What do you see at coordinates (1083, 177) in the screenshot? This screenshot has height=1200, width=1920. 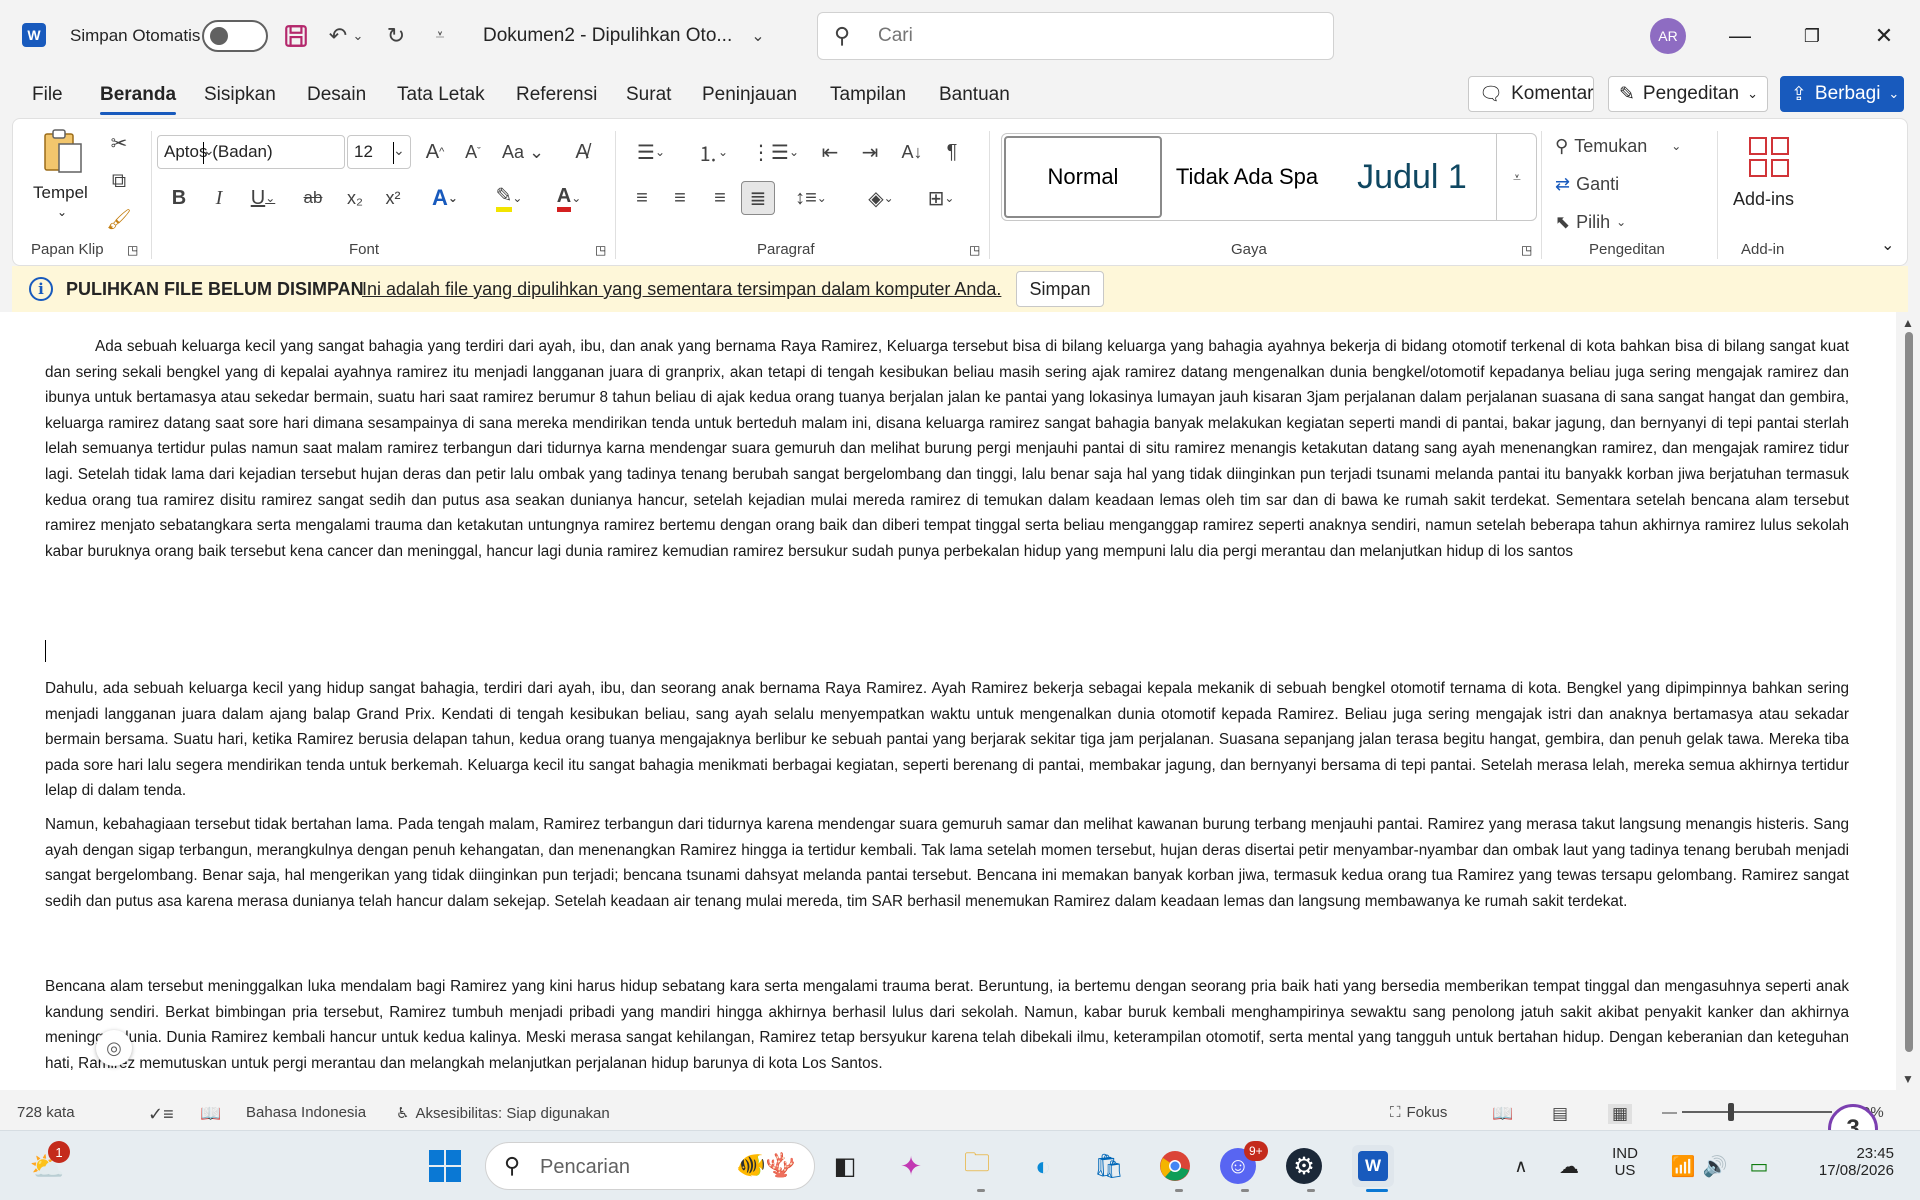 I see `style-normal: Normal` at bounding box center [1083, 177].